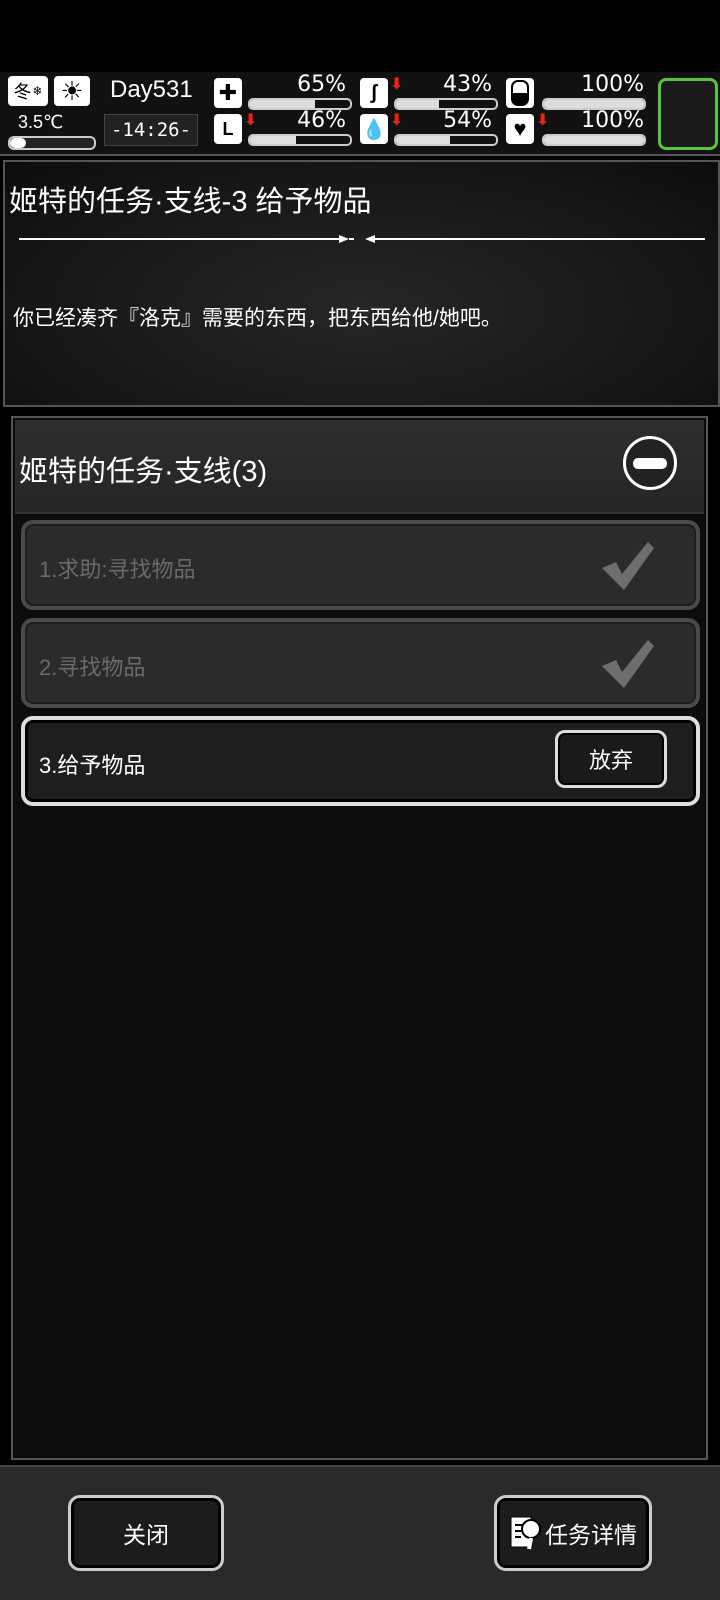 This screenshot has height=1600, width=720. What do you see at coordinates (374, 129) in the screenshot?
I see `water-drop-icon: 💧` at bounding box center [374, 129].